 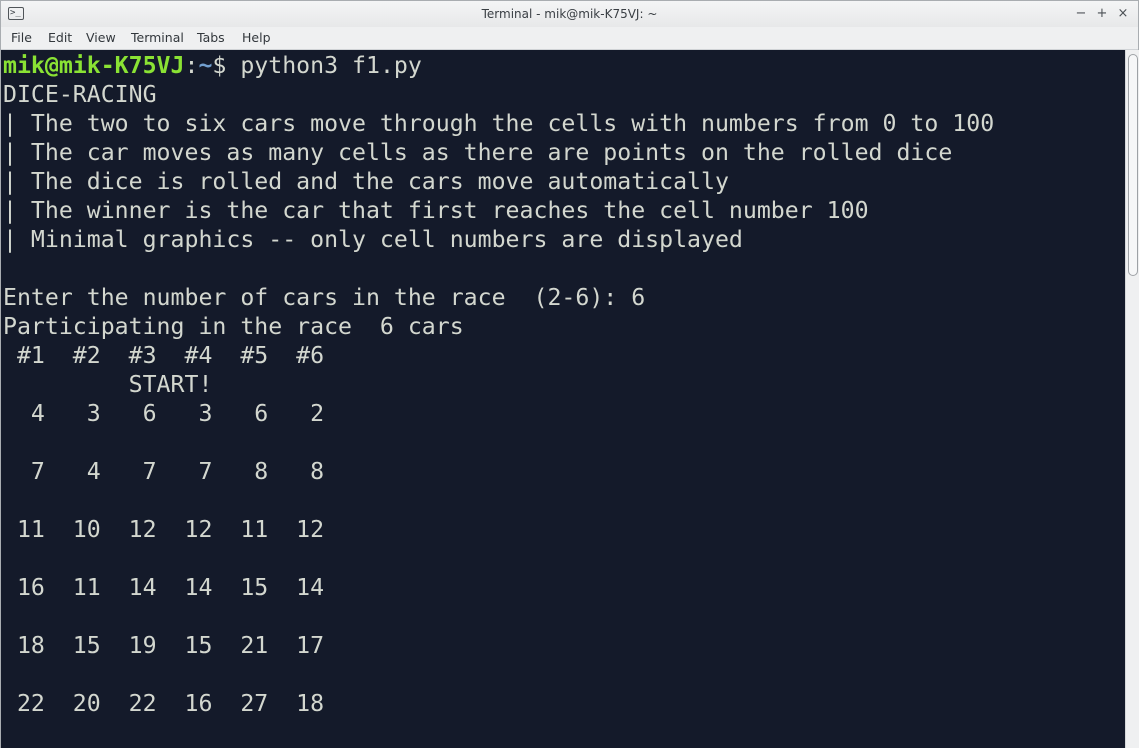 What do you see at coordinates (164, 529) in the screenshot?
I see `output-line: 11 10 12 12 11 12` at bounding box center [164, 529].